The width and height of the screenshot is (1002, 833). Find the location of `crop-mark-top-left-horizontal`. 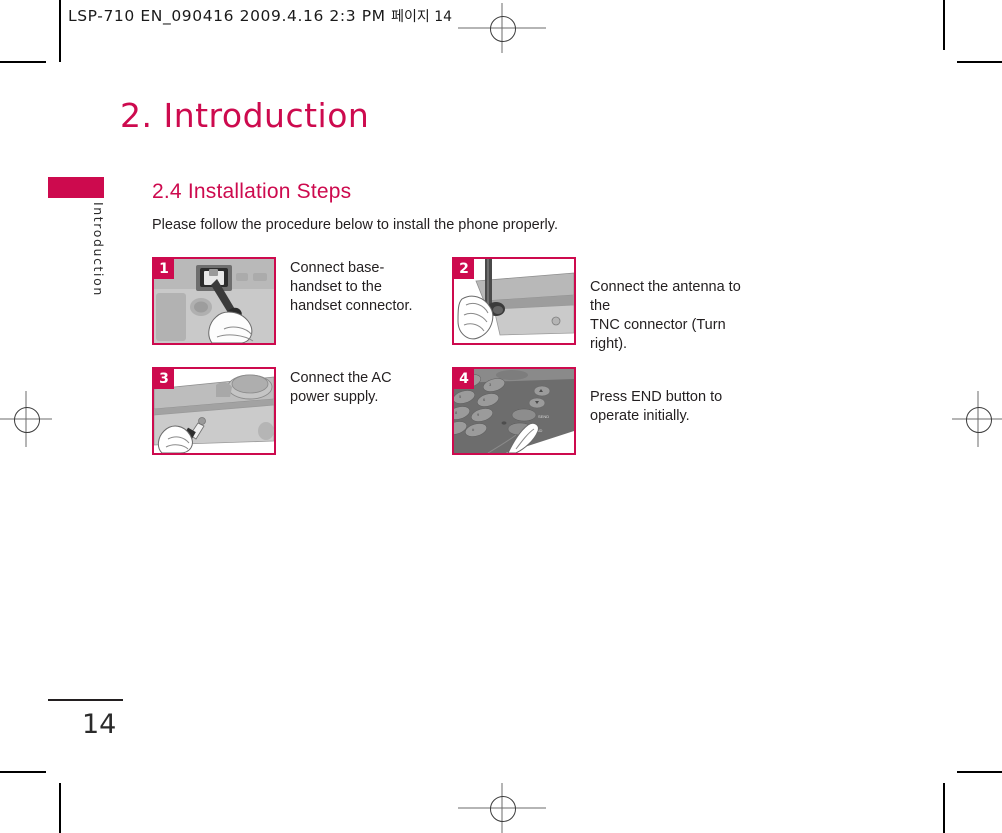

crop-mark-top-left-horizontal is located at coordinates (23, 62).